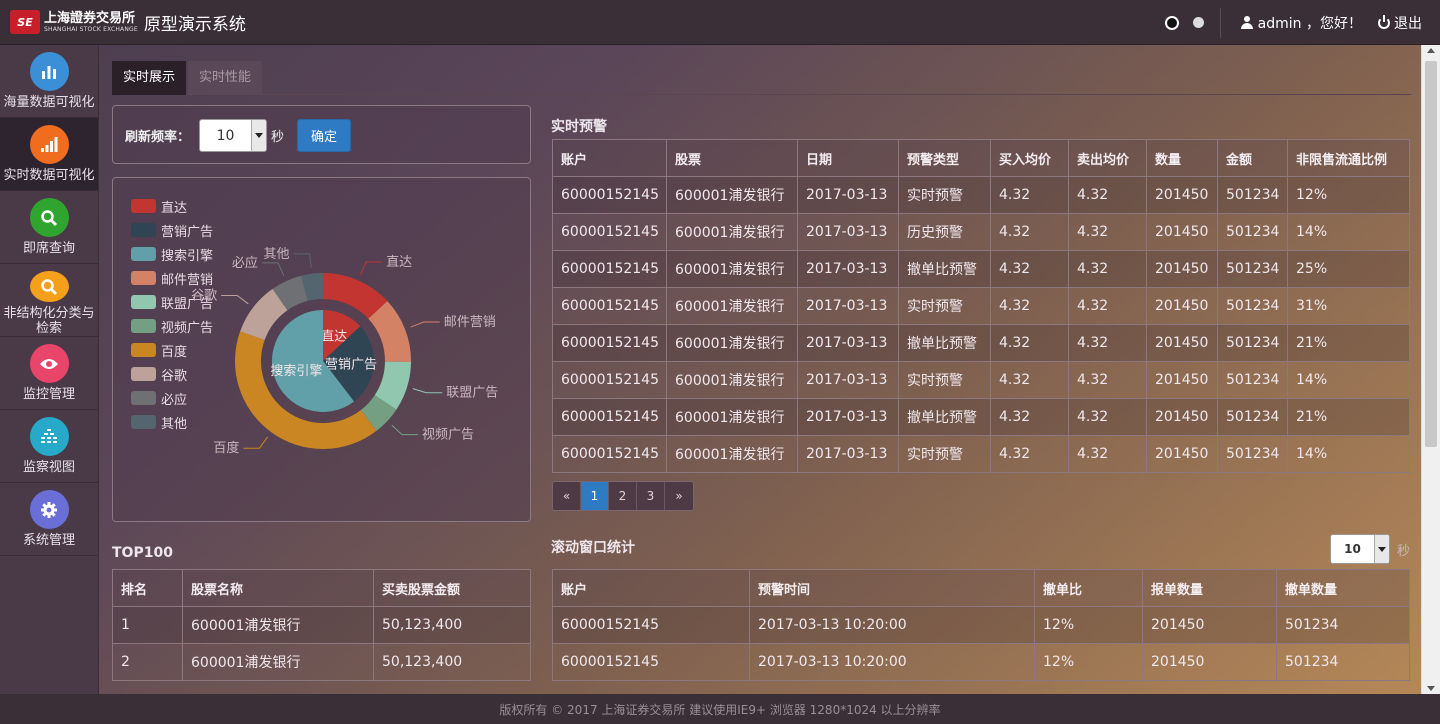 This screenshot has height=724, width=1440. What do you see at coordinates (595, 496) in the screenshot?
I see `pagination-page-1: 1` at bounding box center [595, 496].